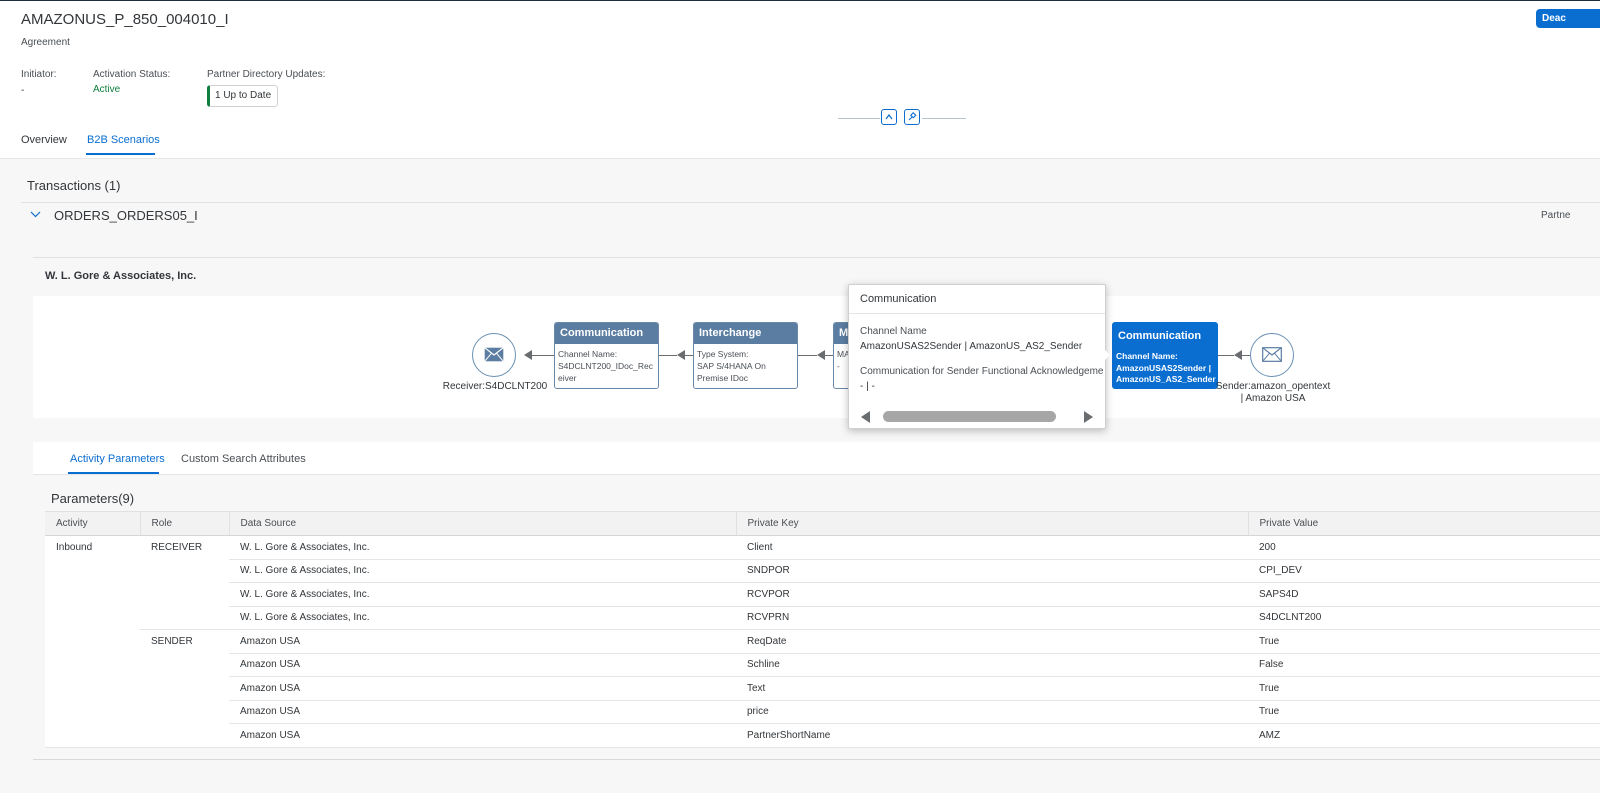 This screenshot has height=793, width=1600. Describe the element at coordinates (39, 74) in the screenshot. I see `initiator-label: Initiator:` at that location.